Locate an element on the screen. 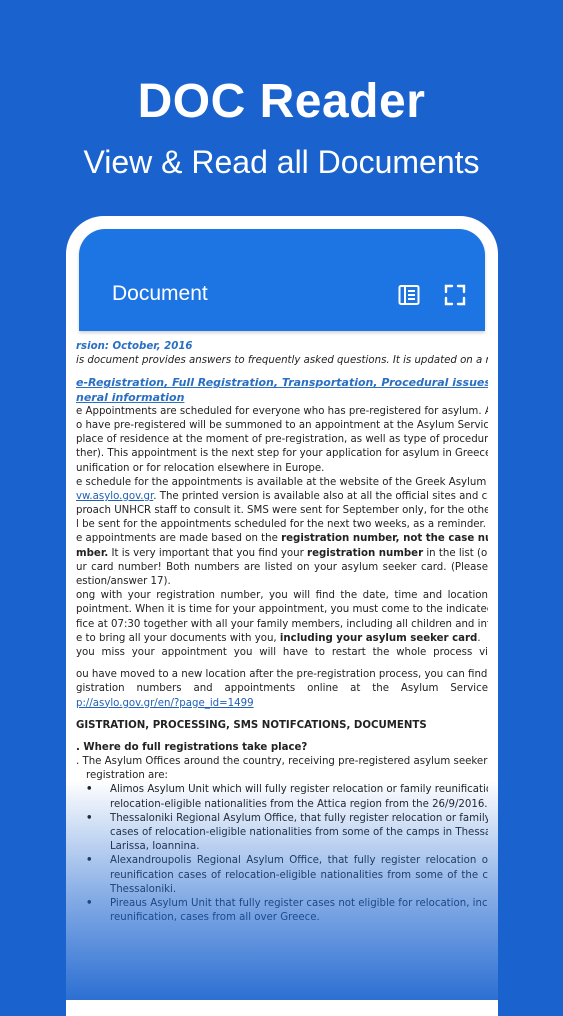  doc-text: in the list (or SMS) is located at coordinates (457, 553).